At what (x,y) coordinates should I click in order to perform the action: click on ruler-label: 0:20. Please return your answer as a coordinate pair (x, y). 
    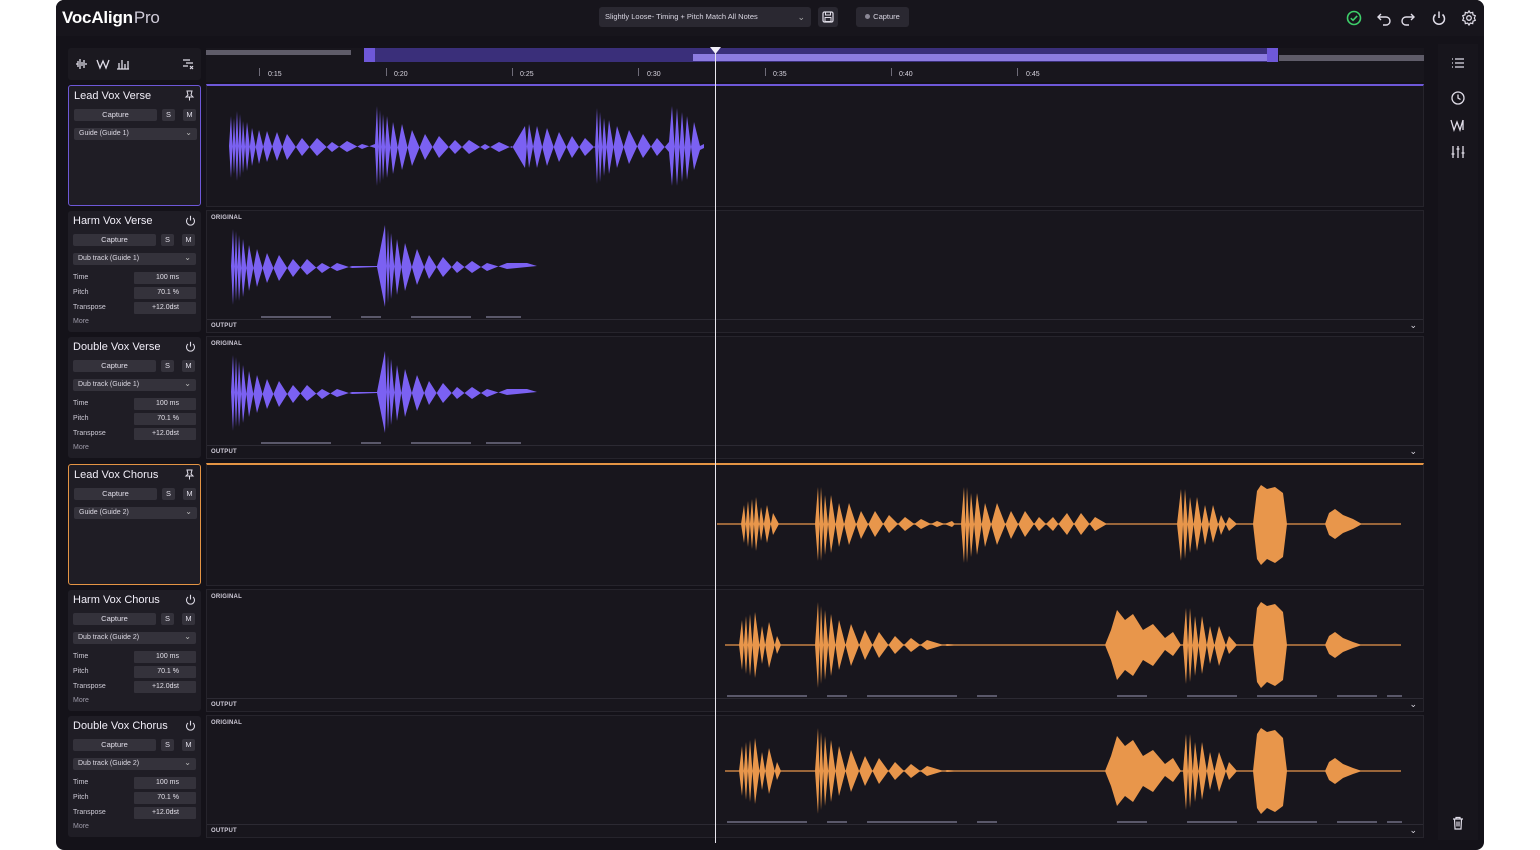
    Looking at the image, I should click on (401, 74).